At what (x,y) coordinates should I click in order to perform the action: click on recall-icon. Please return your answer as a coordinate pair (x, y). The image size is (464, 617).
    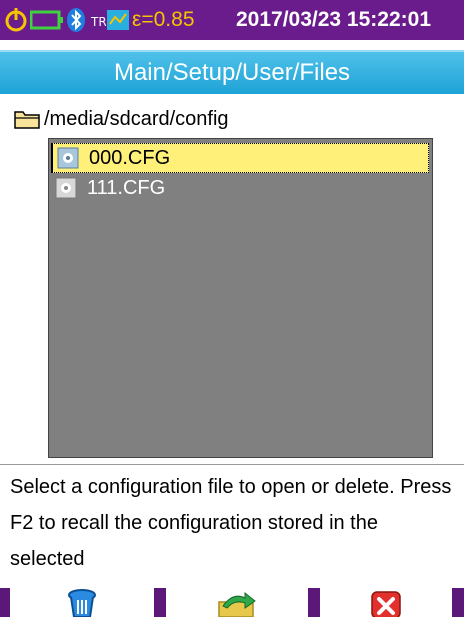
    Looking at the image, I should click on (237, 604).